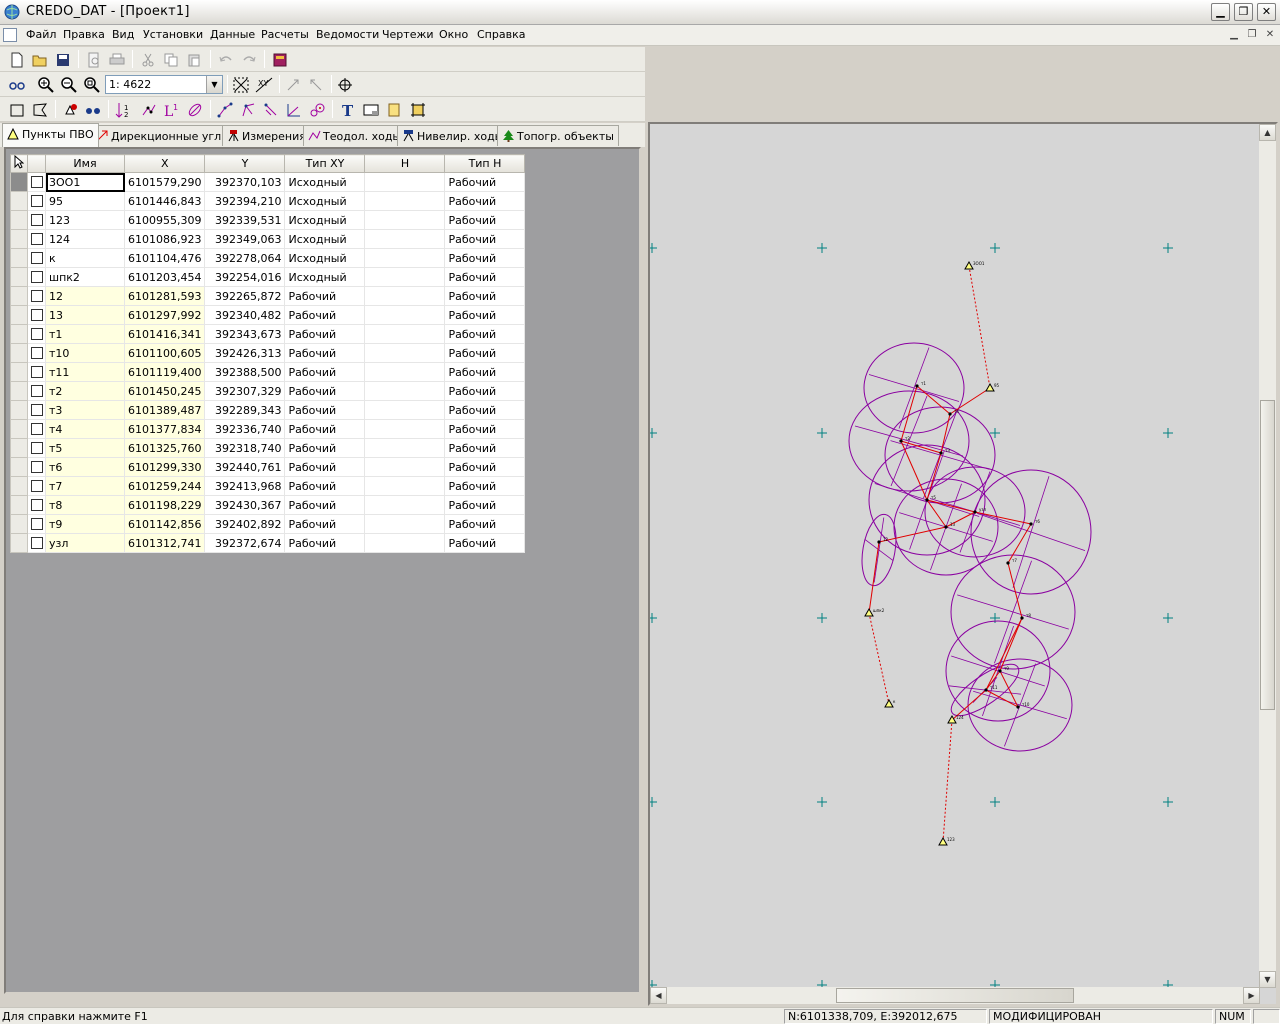 This screenshot has height=1024, width=1280. I want to click on select-rect-button, so click(17, 109).